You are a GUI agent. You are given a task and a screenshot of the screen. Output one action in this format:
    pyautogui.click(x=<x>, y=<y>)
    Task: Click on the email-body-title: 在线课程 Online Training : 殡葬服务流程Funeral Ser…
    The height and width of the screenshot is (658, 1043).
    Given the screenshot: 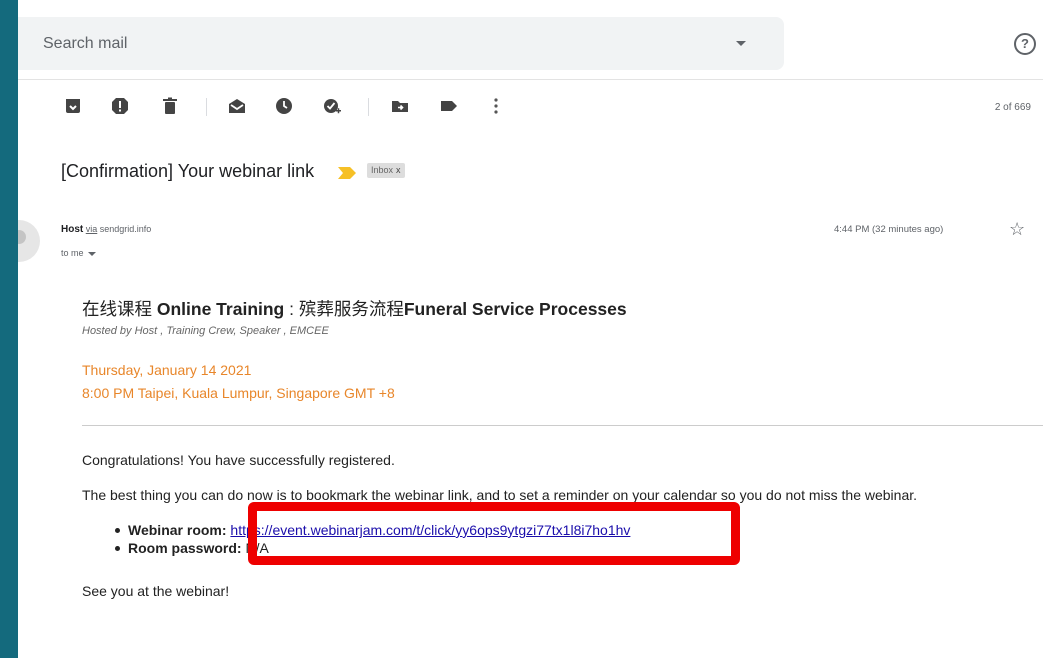 What is the action you would take?
    pyautogui.click(x=354, y=308)
    